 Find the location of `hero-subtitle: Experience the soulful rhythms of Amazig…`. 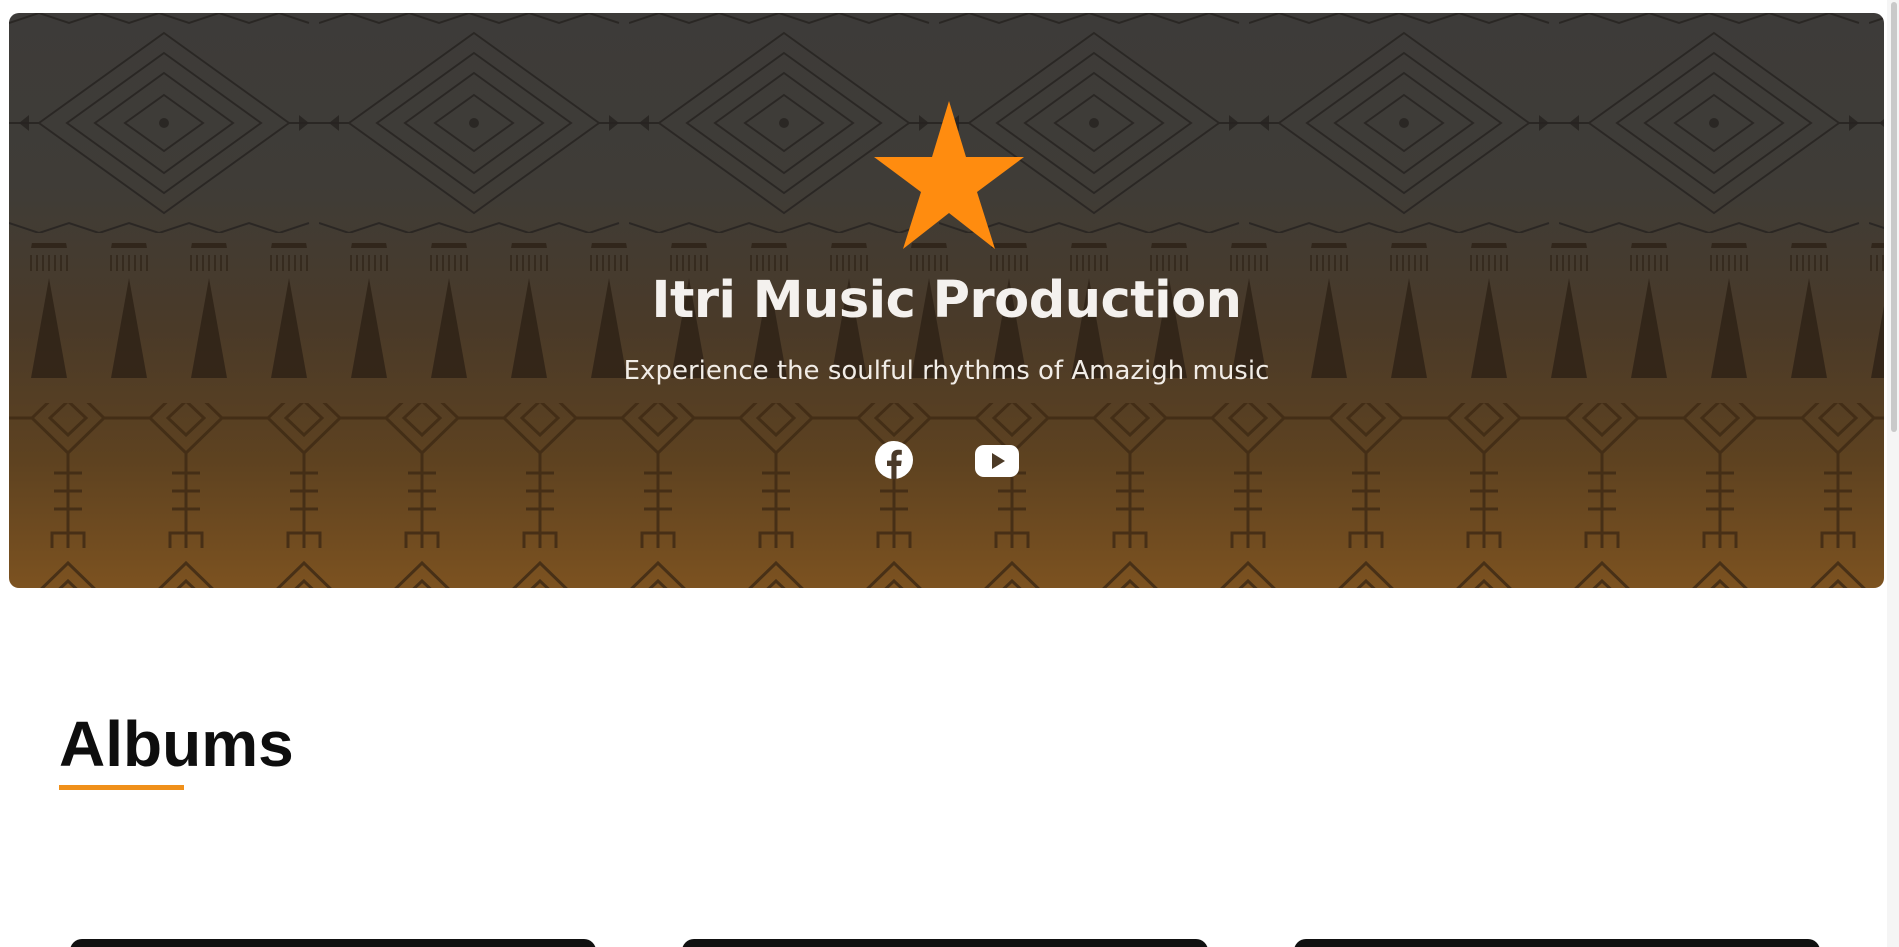

hero-subtitle: Experience the soulful rhythms of Amazig… is located at coordinates (946, 371).